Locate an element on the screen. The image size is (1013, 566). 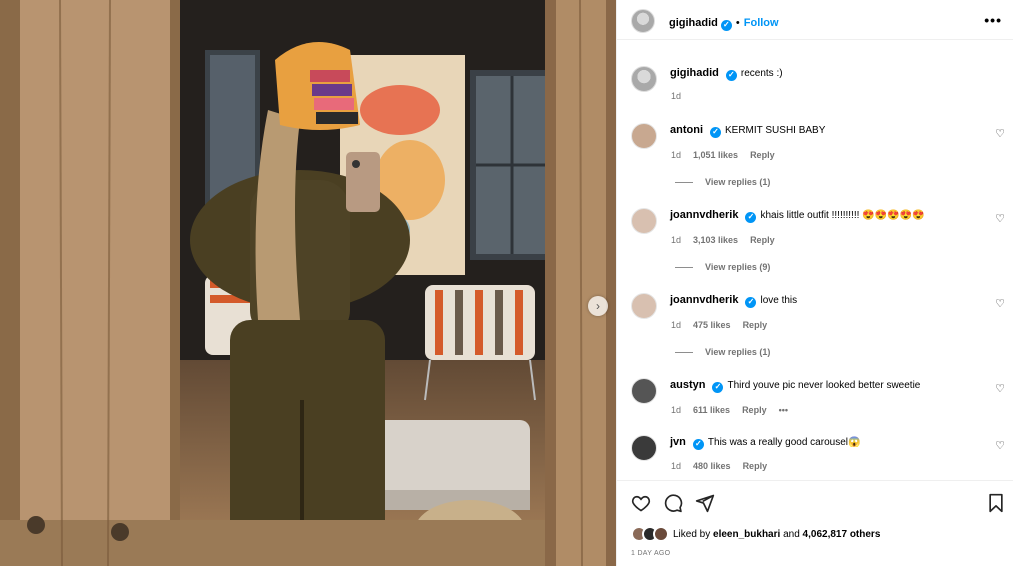
author-username: gigihadid is located at coordinates (693, 23).